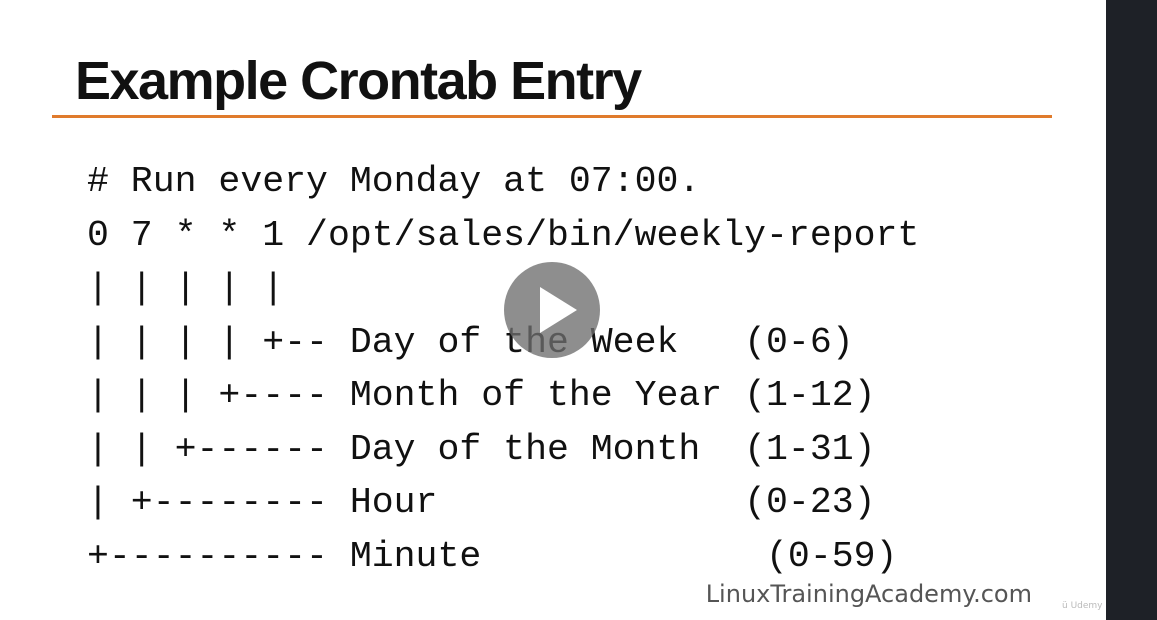 The height and width of the screenshot is (620, 1157). What do you see at coordinates (481, 502) in the screenshot?
I see `code-line-hour: | +-------- Hour (0-23)` at bounding box center [481, 502].